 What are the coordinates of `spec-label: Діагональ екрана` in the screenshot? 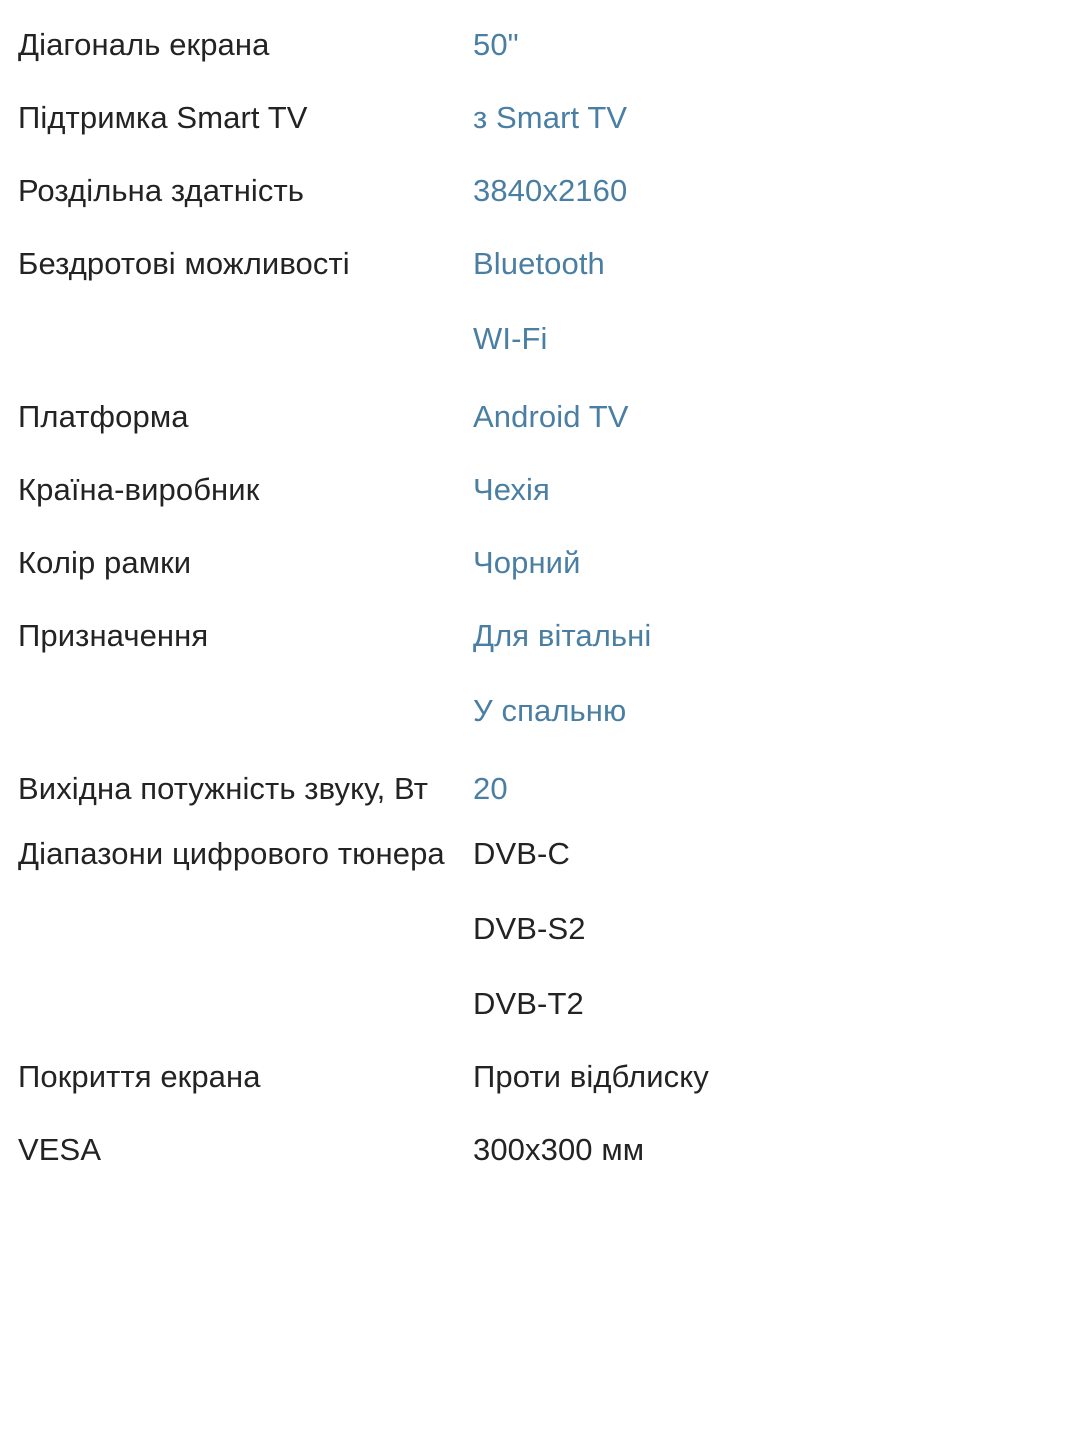 It's located at (144, 44).